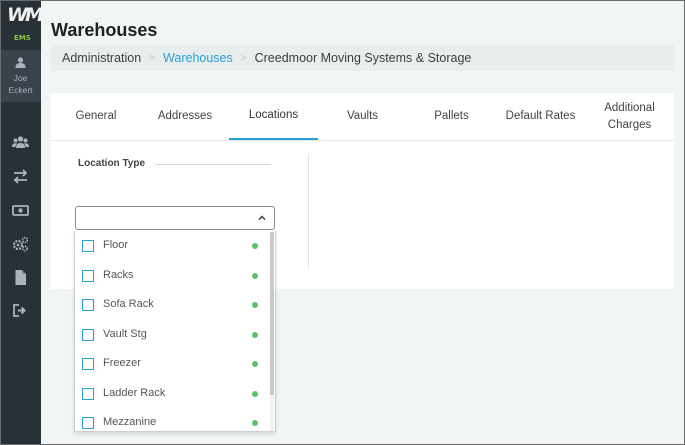 Image resolution: width=685 pixels, height=445 pixels. What do you see at coordinates (20, 310) in the screenshot?
I see `logout-icon` at bounding box center [20, 310].